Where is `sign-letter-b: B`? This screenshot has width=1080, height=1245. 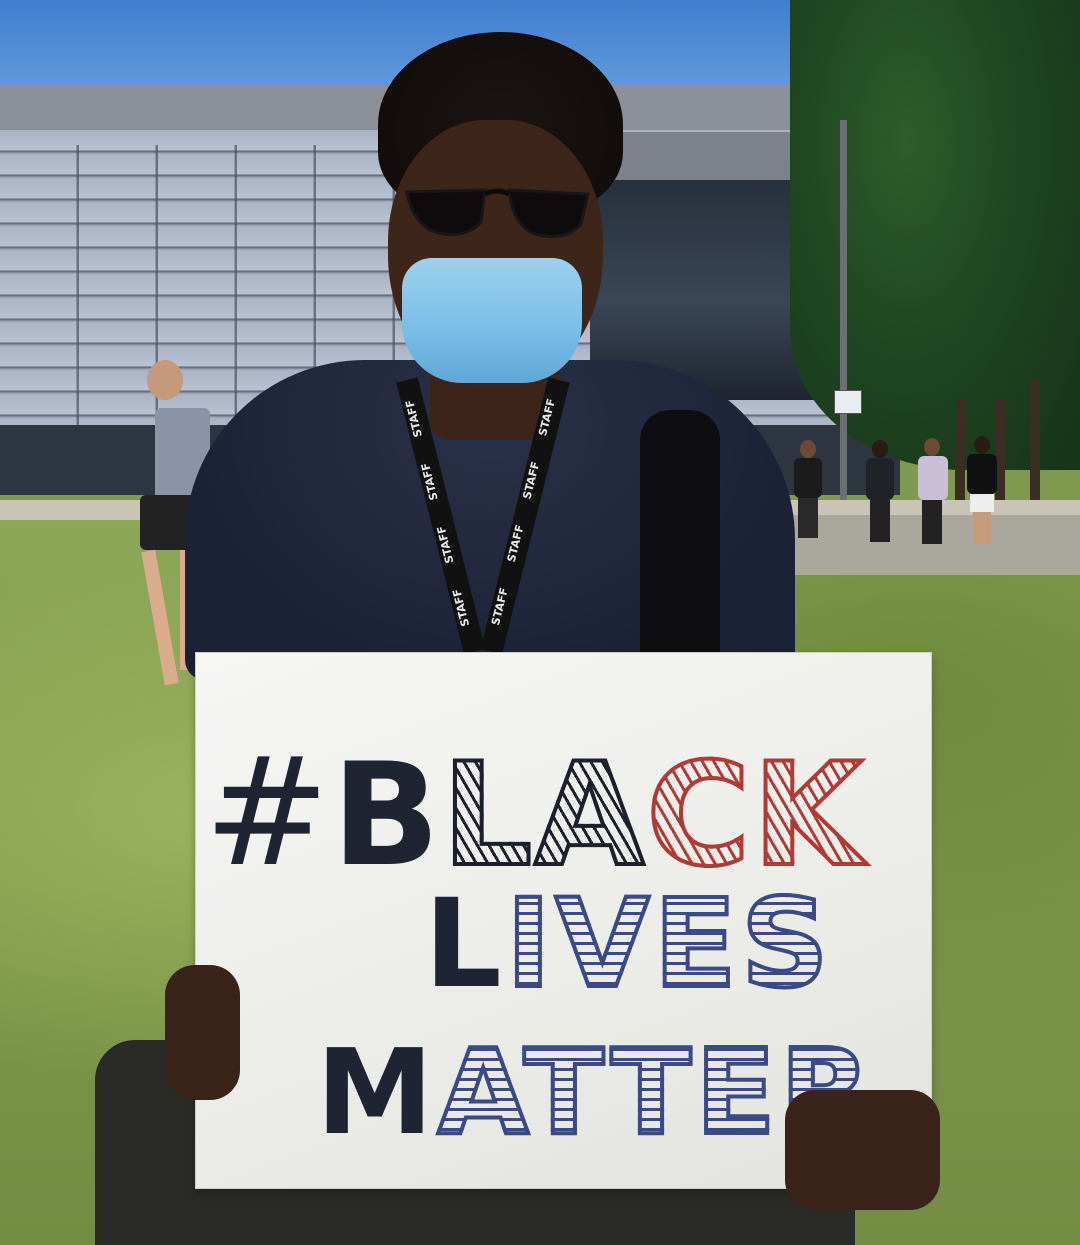 sign-letter-b: B is located at coordinates (386, 815).